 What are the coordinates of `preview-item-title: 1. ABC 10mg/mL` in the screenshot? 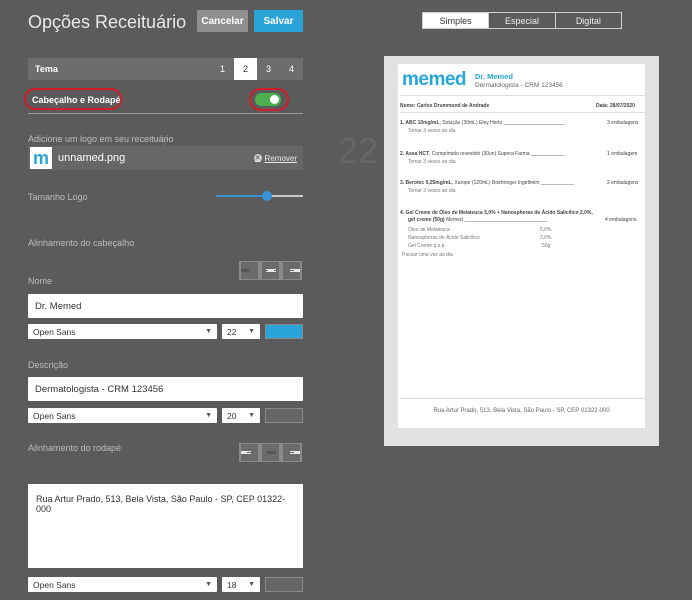 It's located at (420, 123).